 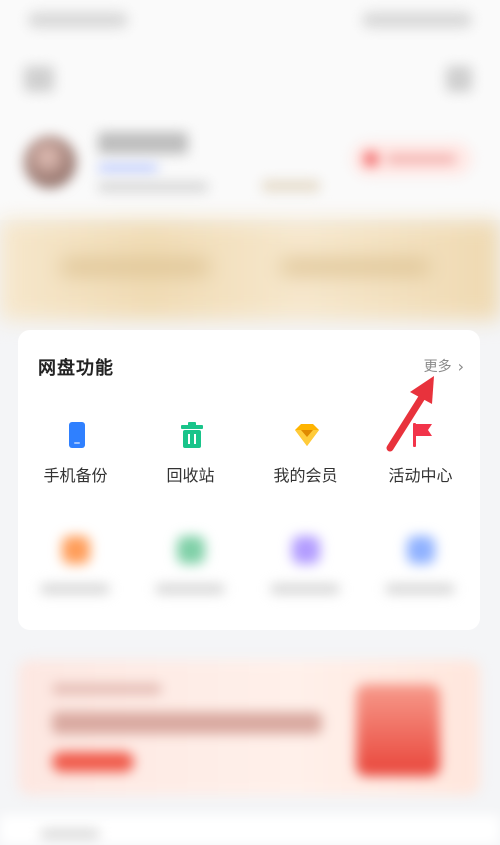 What do you see at coordinates (190, 475) in the screenshot?
I see `feature-label: 回收站` at bounding box center [190, 475].